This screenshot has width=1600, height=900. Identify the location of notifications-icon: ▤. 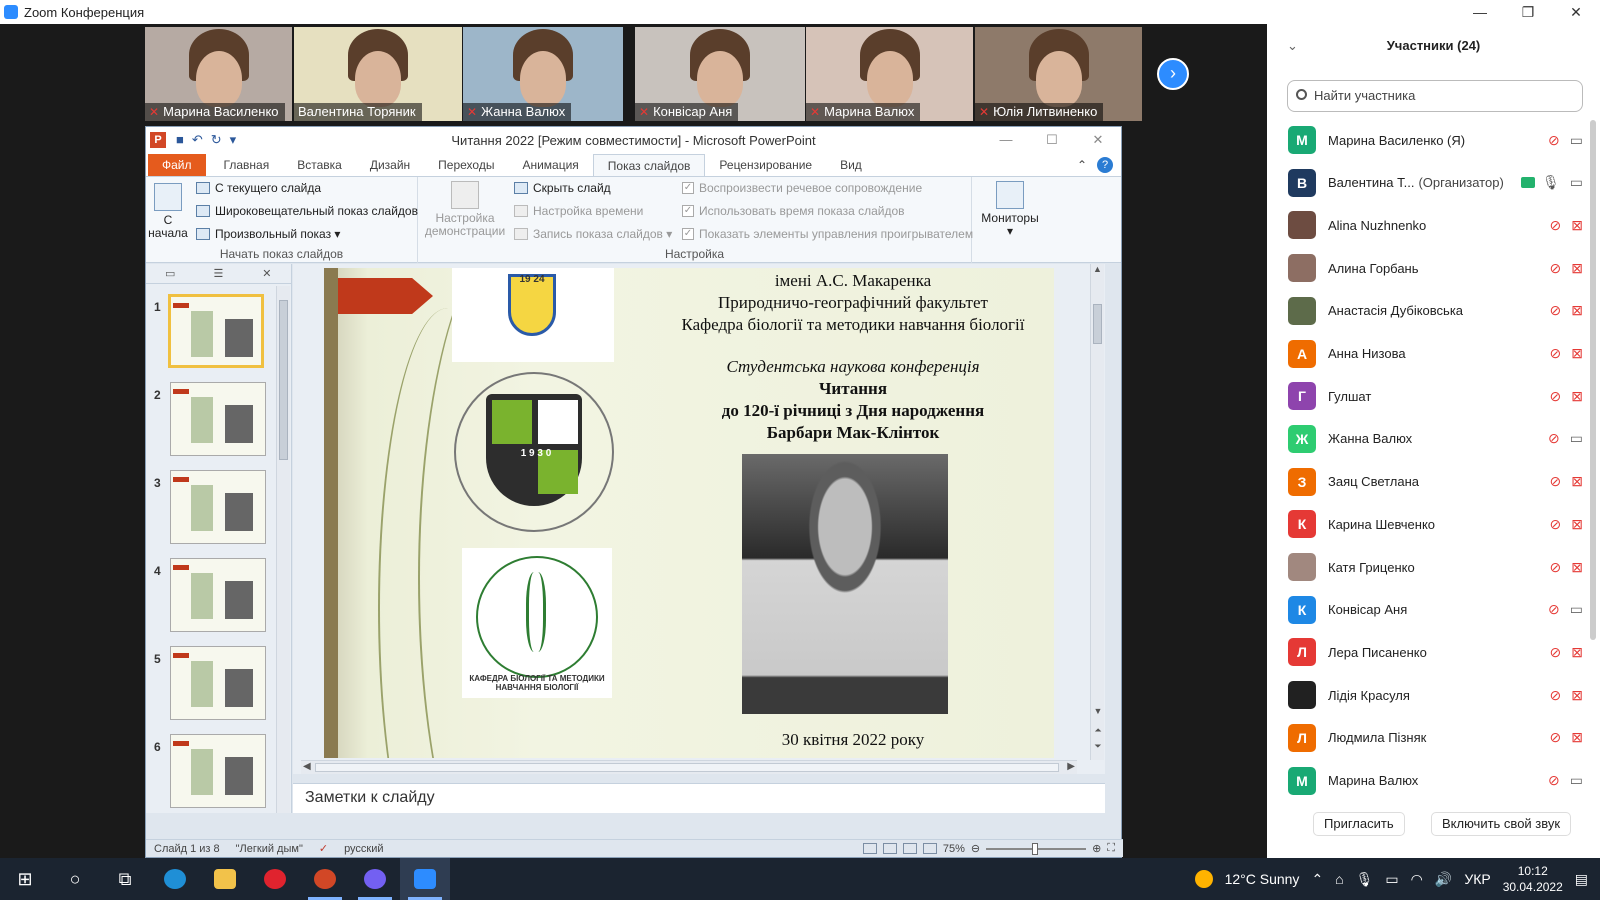
(1581, 879).